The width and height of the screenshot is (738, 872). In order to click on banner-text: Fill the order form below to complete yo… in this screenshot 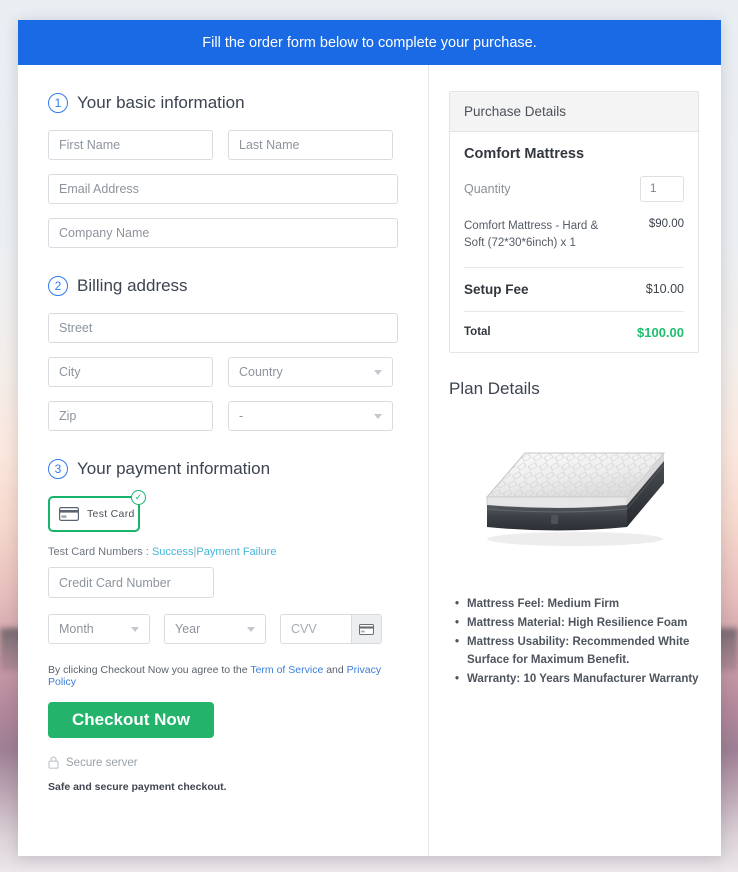, I will do `click(369, 42)`.